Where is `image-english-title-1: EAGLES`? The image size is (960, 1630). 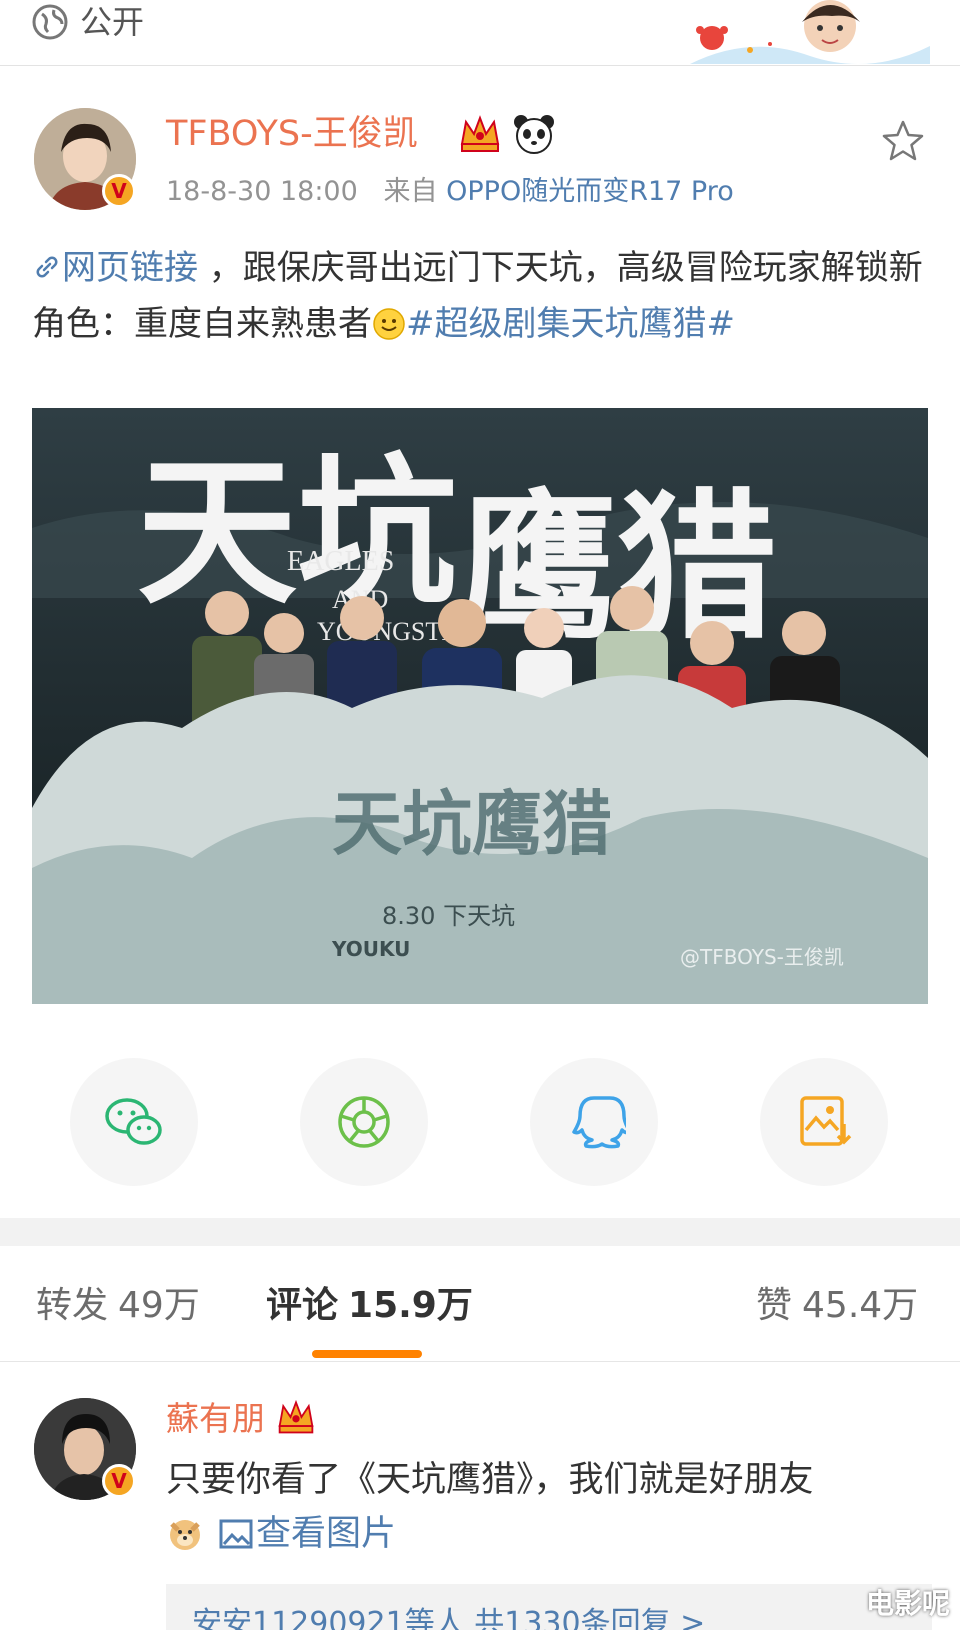 image-english-title-1: EAGLES is located at coordinates (340, 561).